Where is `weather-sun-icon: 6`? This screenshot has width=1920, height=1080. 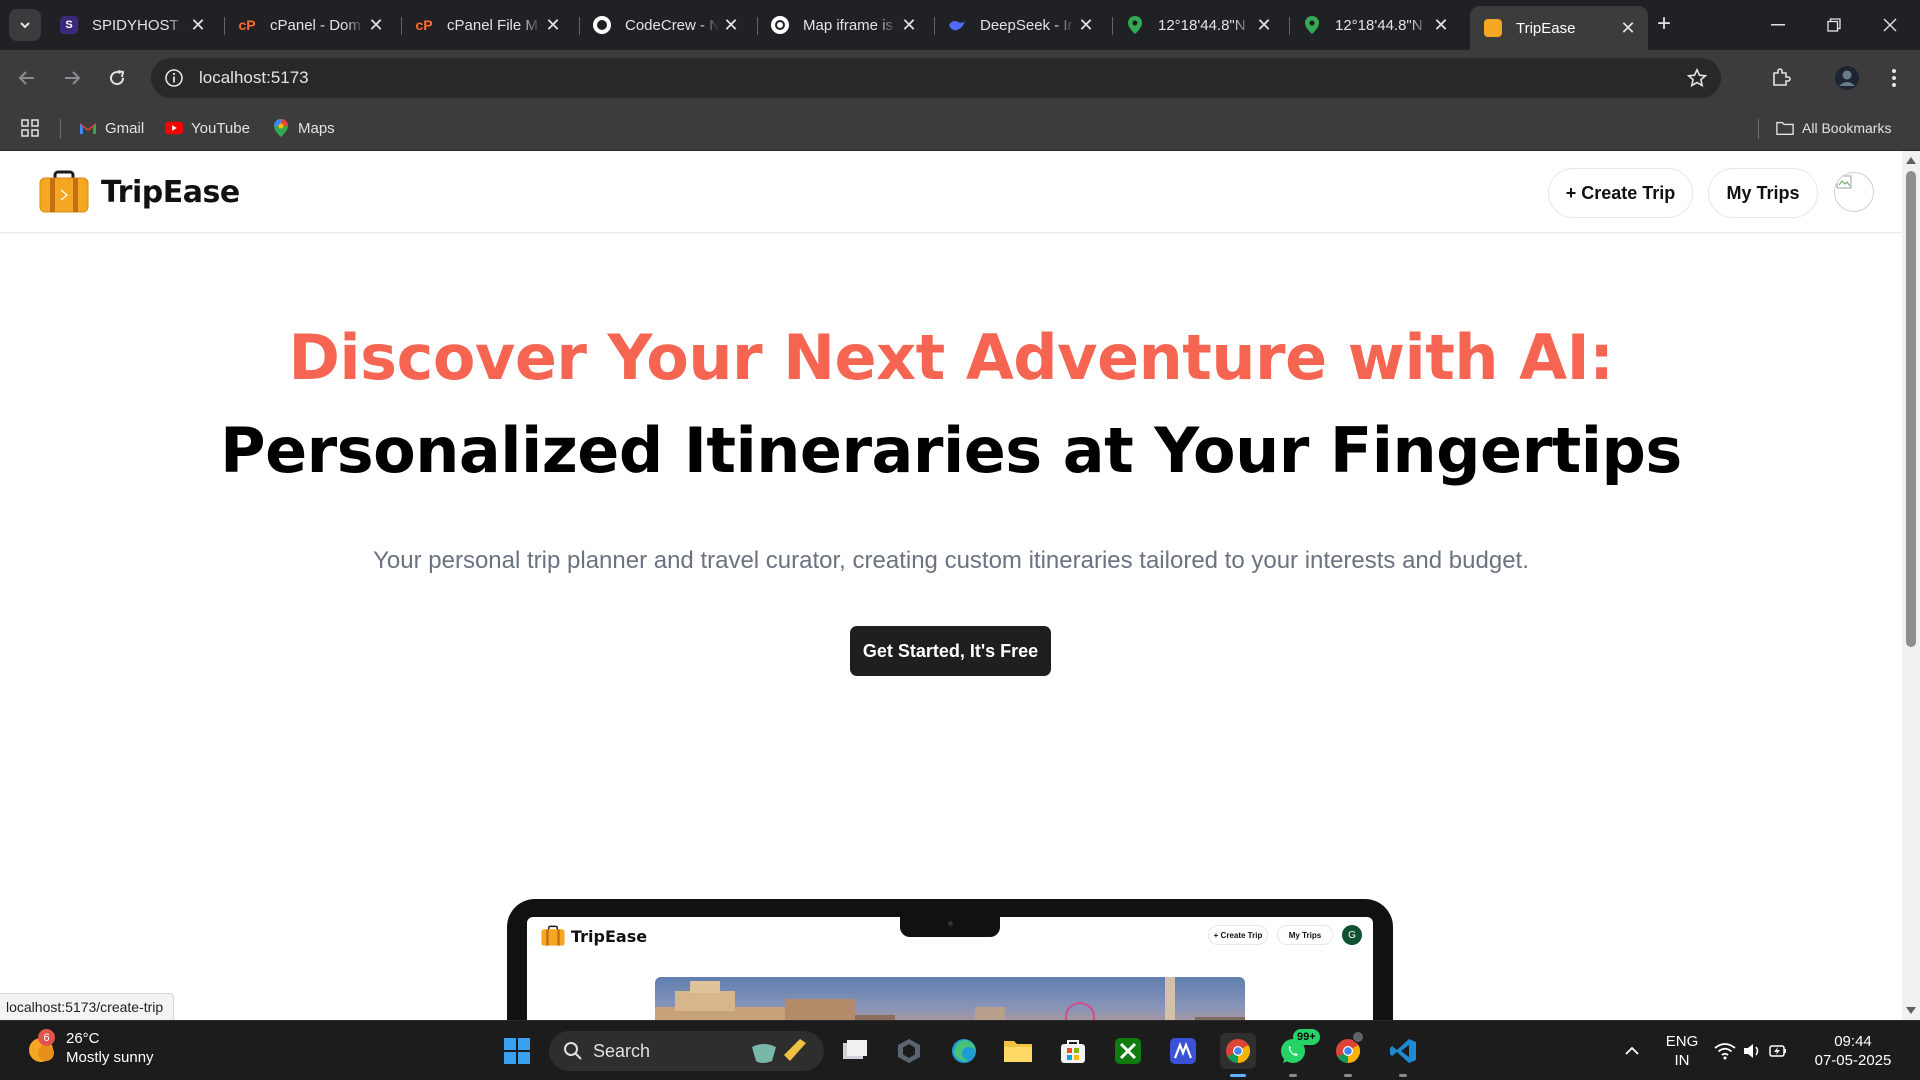 weather-sun-icon: 6 is located at coordinates (41, 1047).